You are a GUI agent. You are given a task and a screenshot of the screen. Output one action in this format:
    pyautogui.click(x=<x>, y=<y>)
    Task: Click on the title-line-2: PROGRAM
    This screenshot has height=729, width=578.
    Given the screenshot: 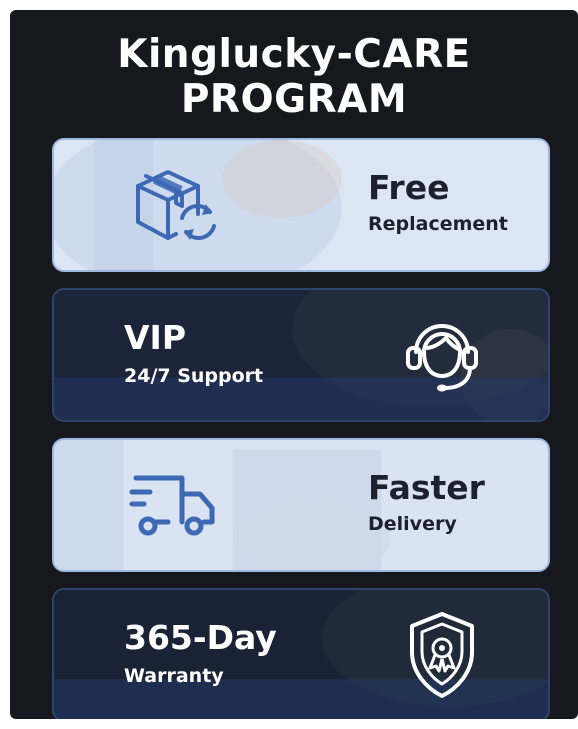 What is the action you would take?
    pyautogui.click(x=294, y=99)
    